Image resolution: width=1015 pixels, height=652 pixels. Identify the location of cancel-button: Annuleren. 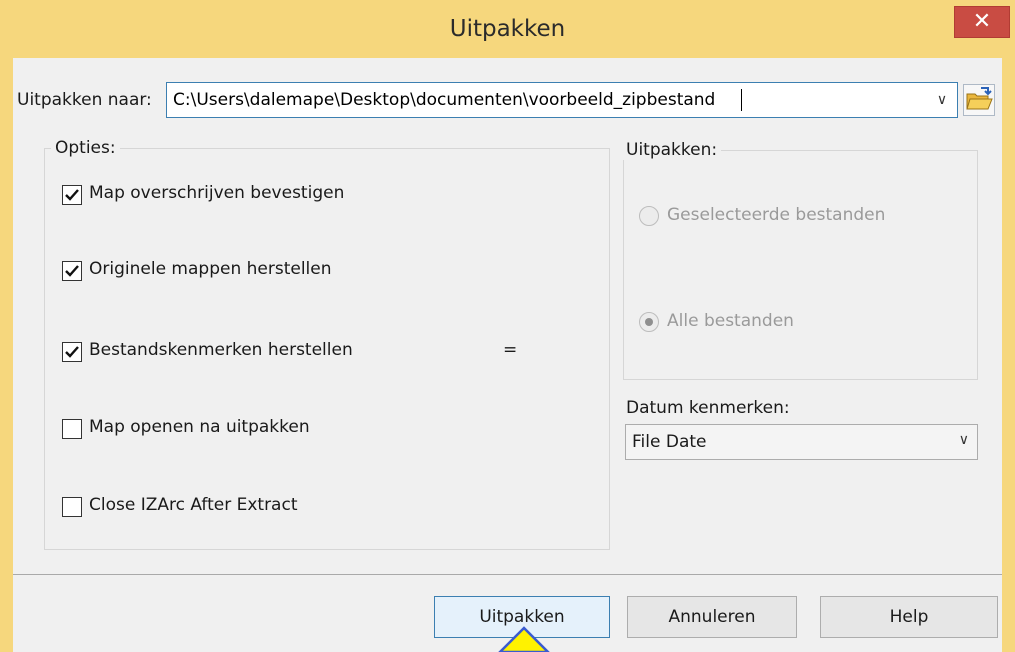
(712, 617).